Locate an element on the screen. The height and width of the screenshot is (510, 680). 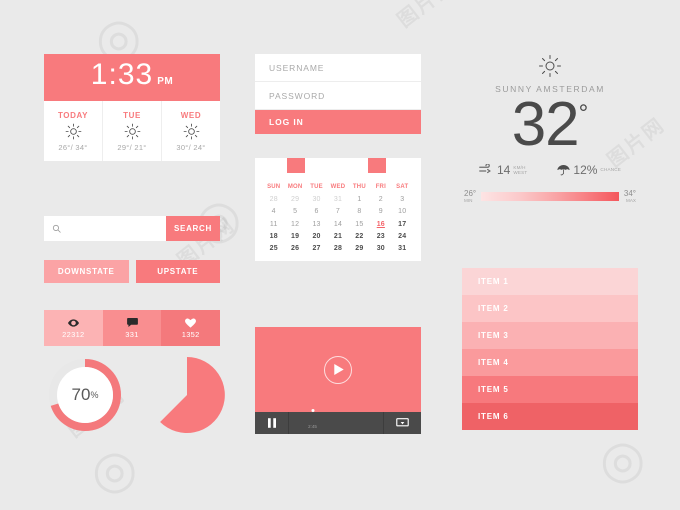
wind-icon is located at coordinates (486, 169).